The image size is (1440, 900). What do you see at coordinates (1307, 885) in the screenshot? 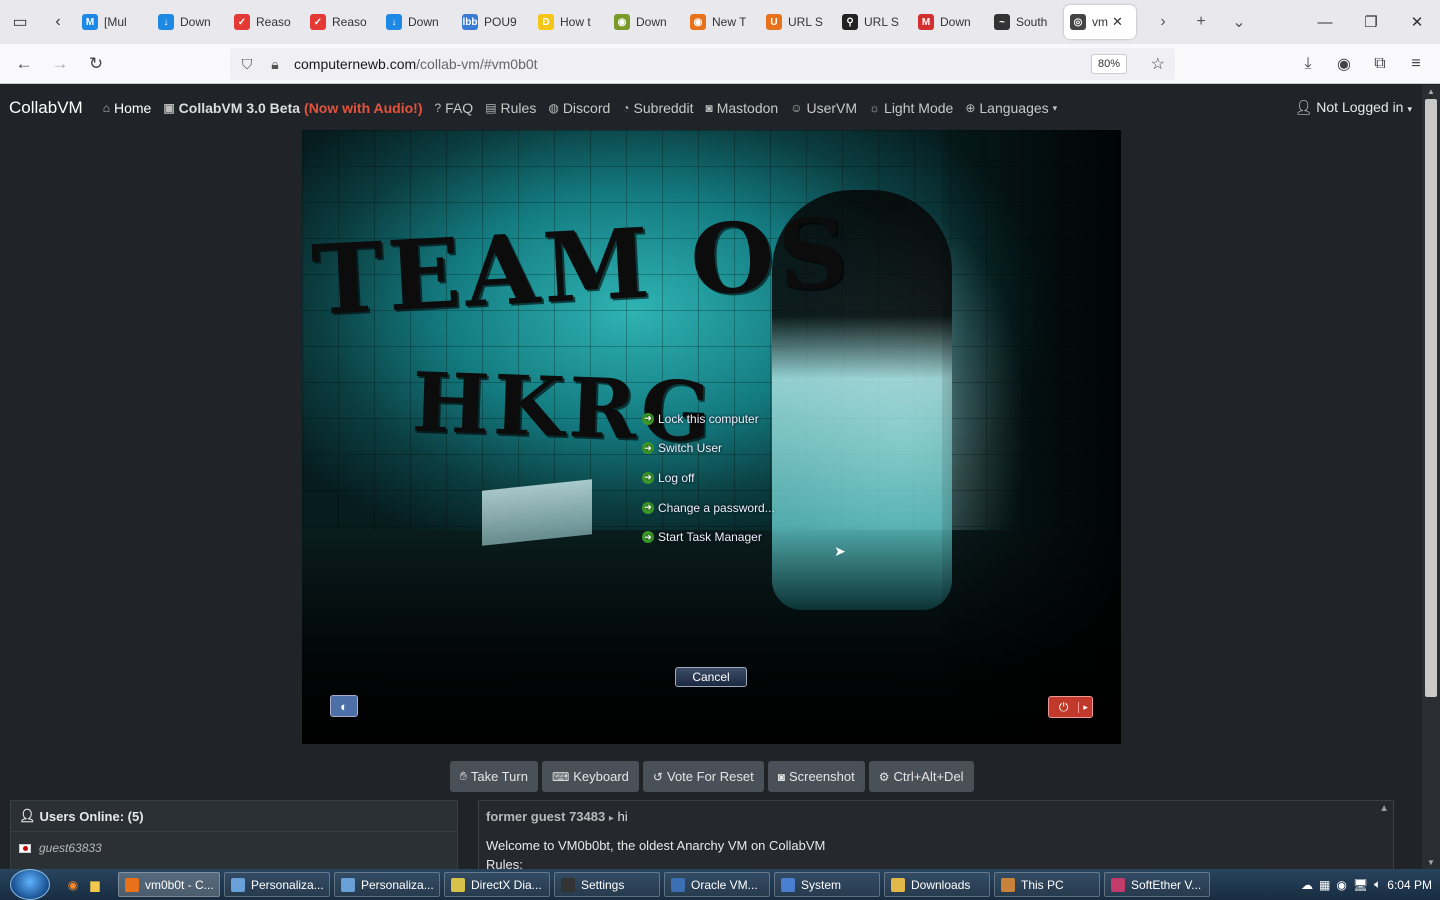
I see `cloud-icon: ☁` at bounding box center [1307, 885].